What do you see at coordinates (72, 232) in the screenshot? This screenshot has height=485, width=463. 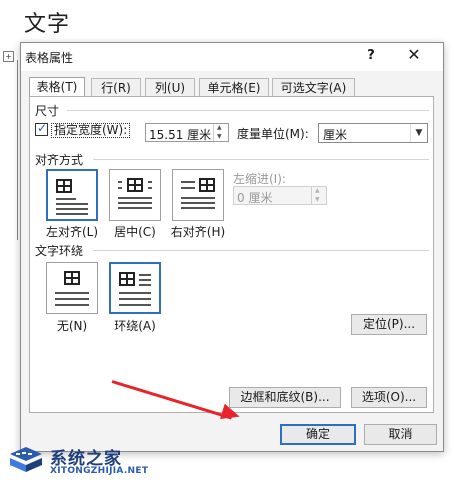 I see `align-left-label: 左对齐(L)` at bounding box center [72, 232].